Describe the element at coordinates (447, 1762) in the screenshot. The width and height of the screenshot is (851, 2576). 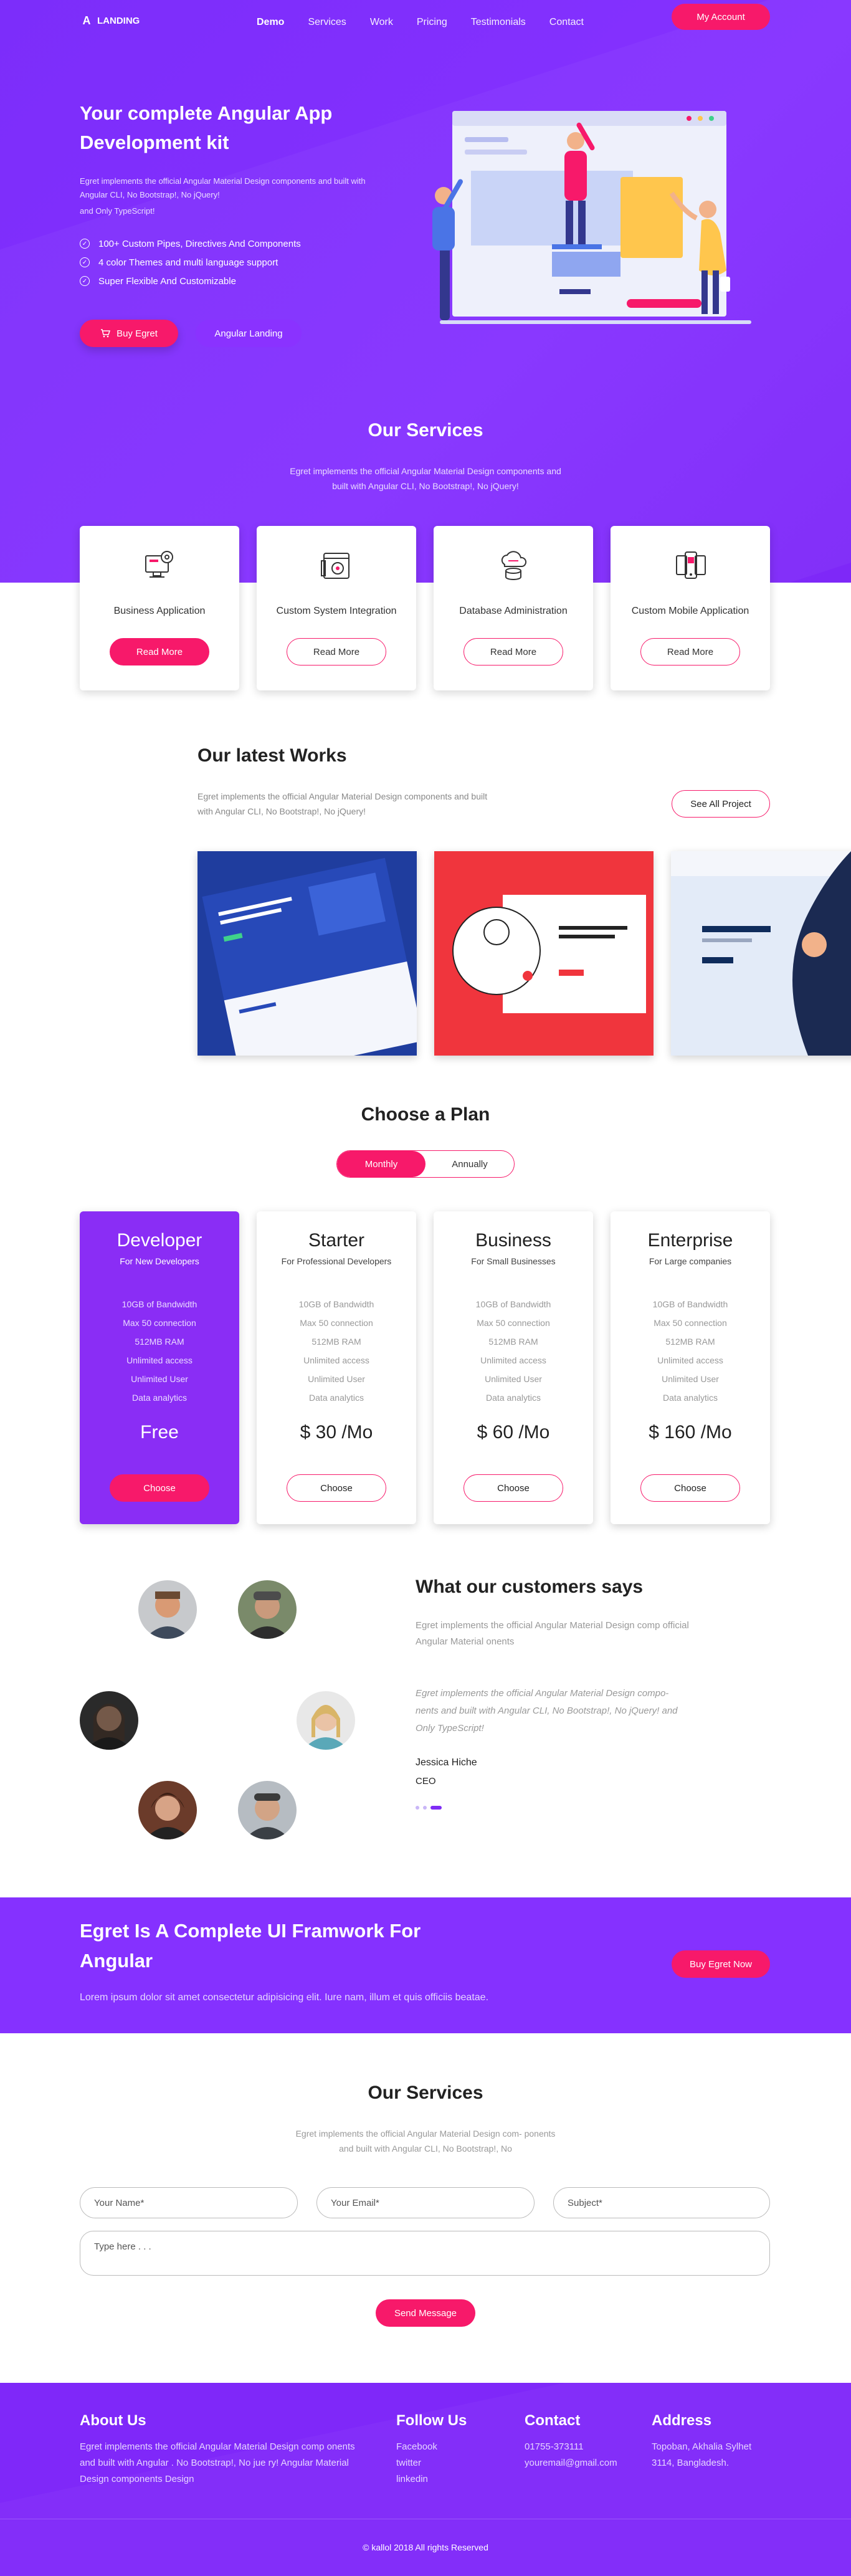
I see `testimonial-author-name: Jessica Hiche` at that location.